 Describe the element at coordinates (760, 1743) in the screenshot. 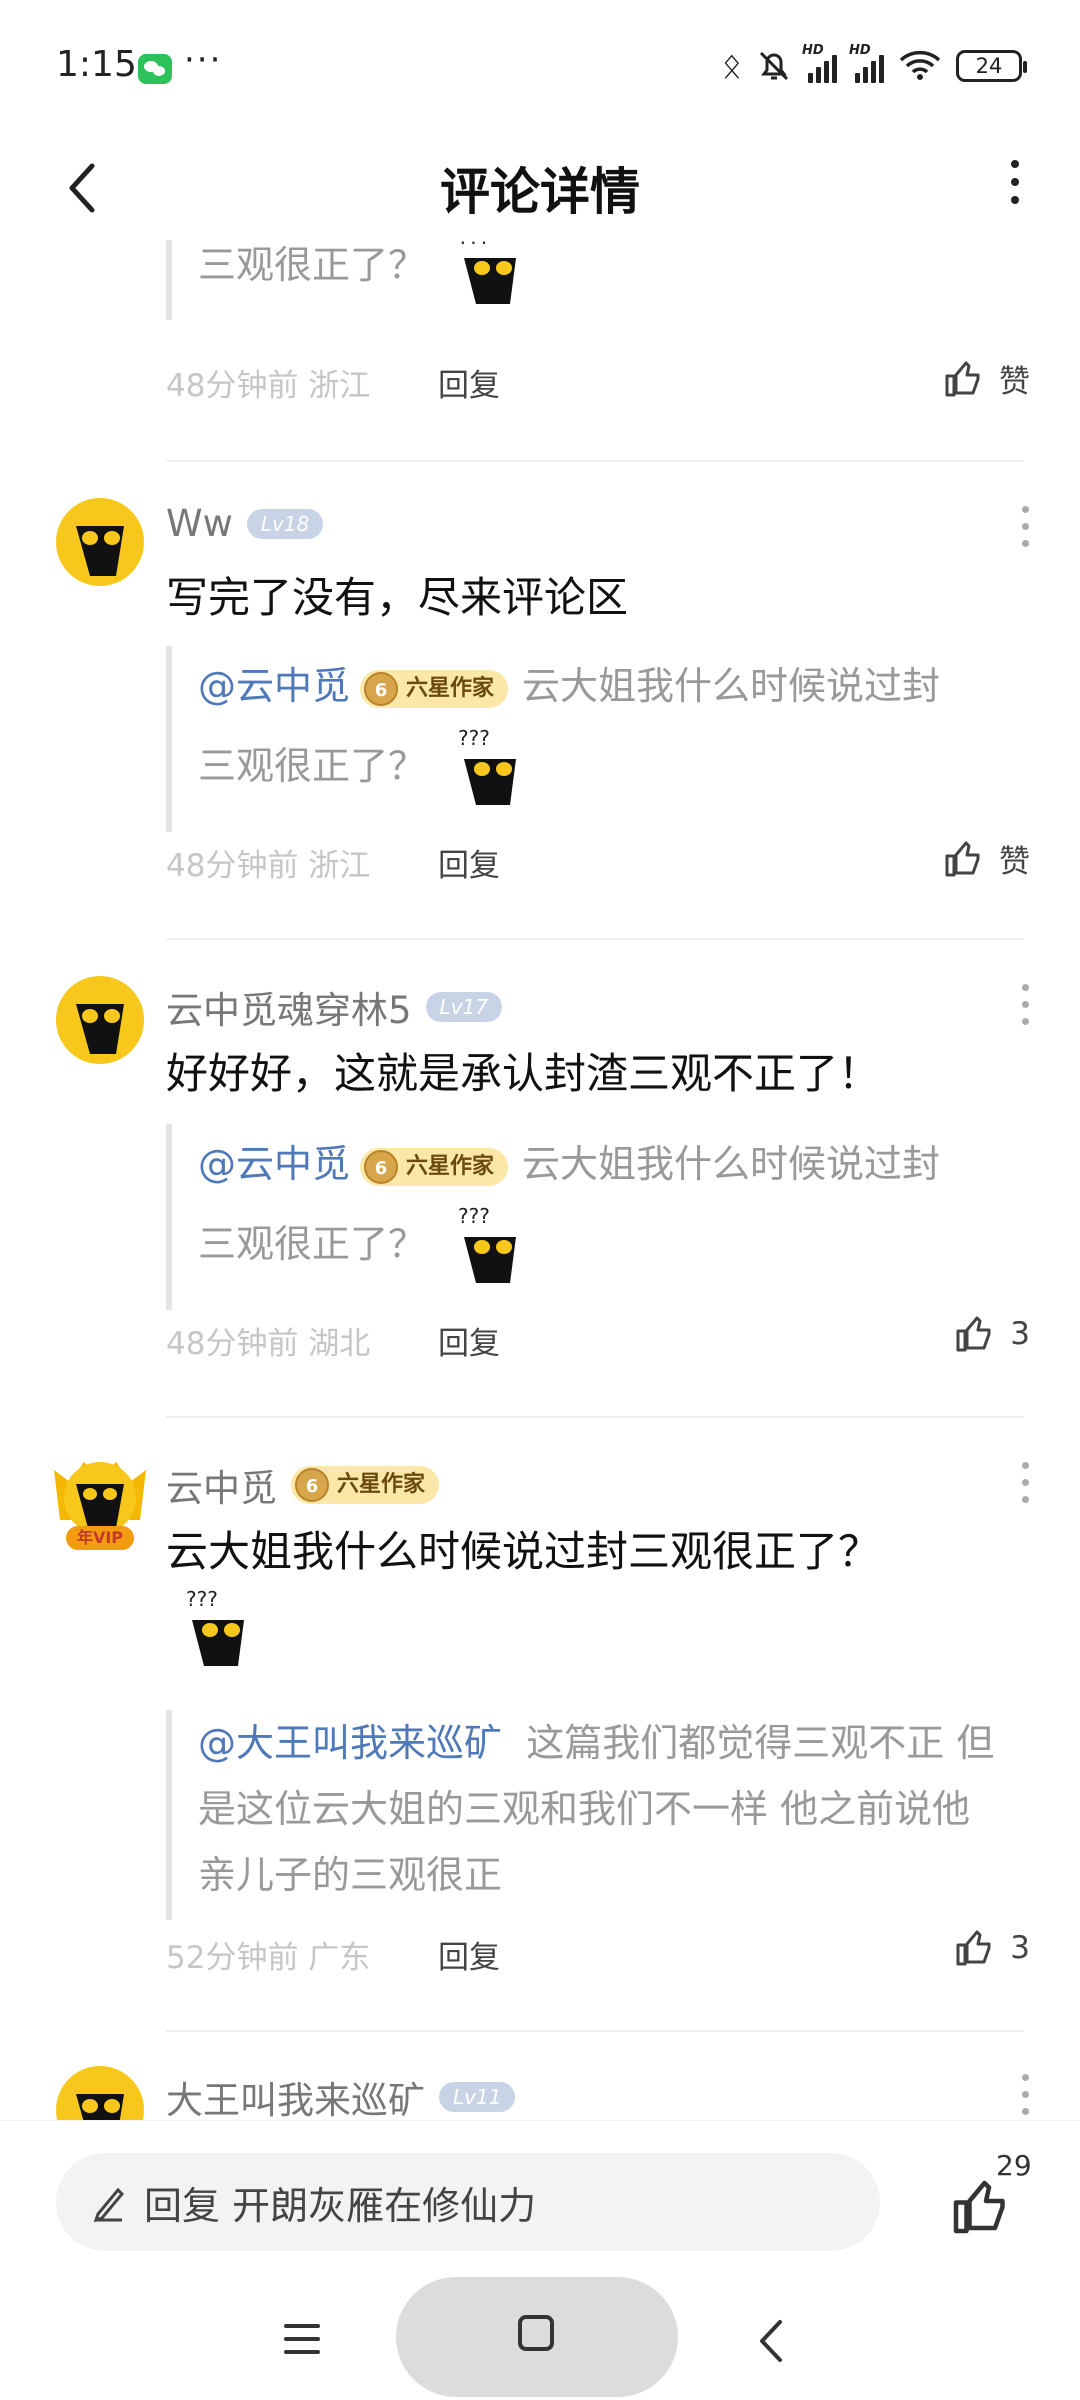

I see `quote-text: 这篇我们都觉得三观不正 但` at that location.